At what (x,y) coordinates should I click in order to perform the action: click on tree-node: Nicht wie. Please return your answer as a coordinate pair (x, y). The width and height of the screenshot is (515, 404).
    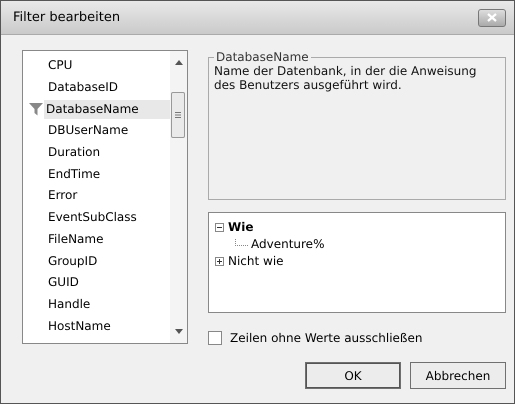
    Looking at the image, I should click on (256, 261).